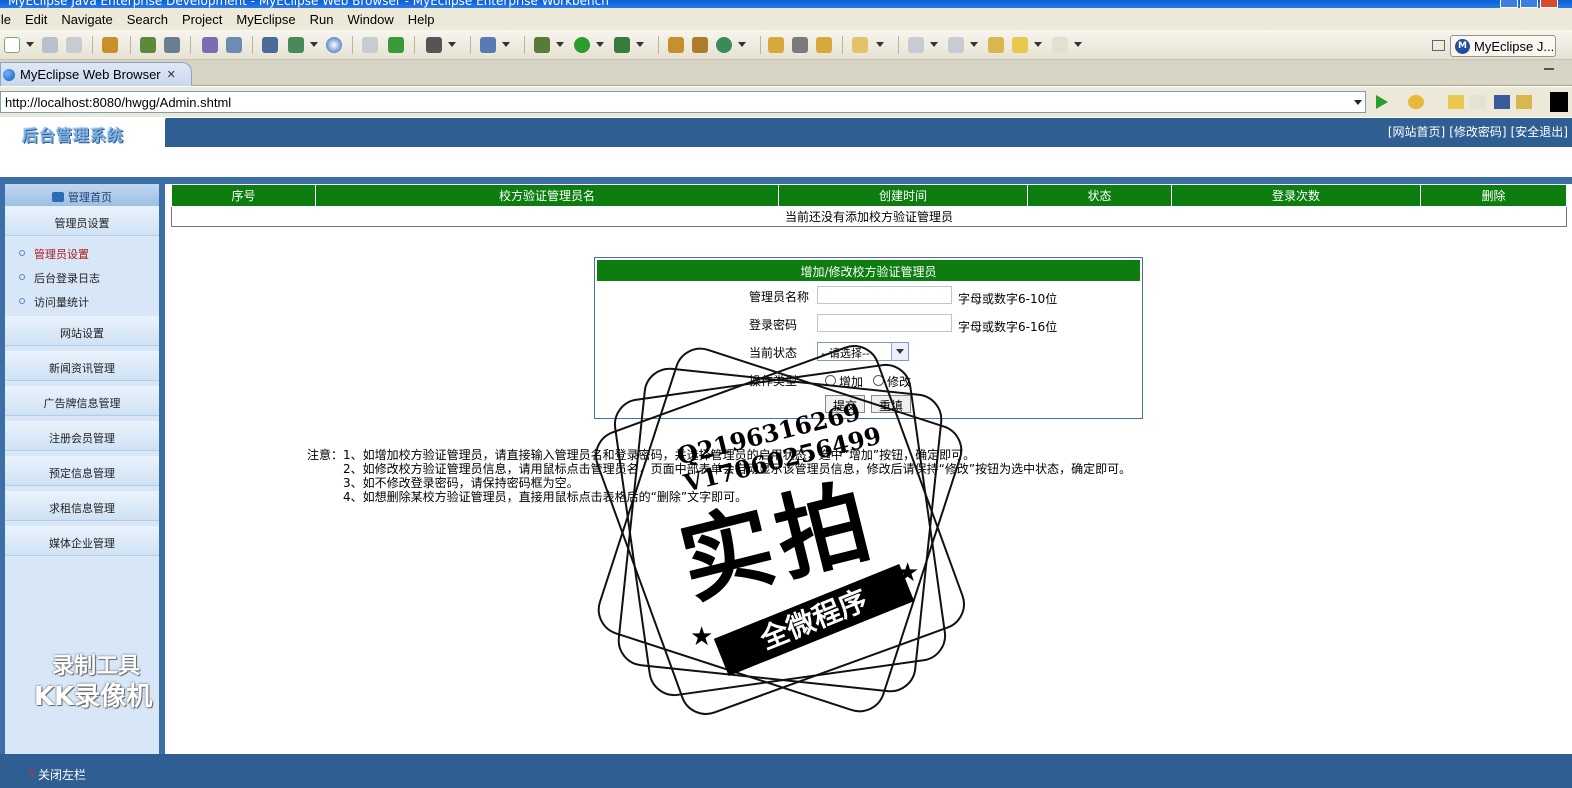  I want to click on nav-group-members: 注册会员管理, so click(82, 436).